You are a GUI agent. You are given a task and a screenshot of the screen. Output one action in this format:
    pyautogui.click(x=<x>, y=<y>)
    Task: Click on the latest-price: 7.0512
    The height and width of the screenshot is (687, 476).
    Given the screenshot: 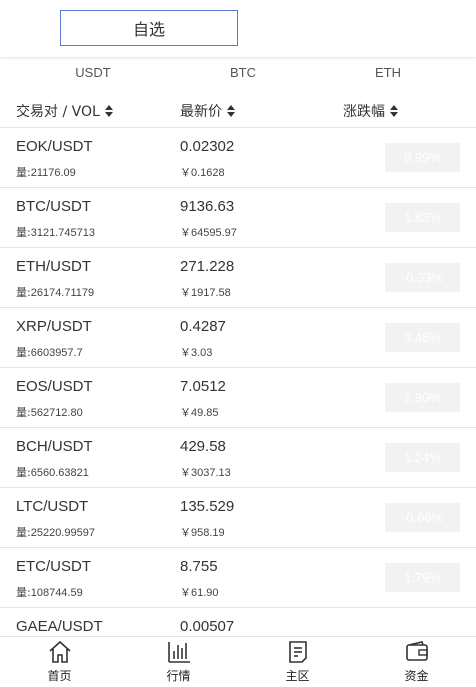 What is the action you would take?
    pyautogui.click(x=203, y=386)
    